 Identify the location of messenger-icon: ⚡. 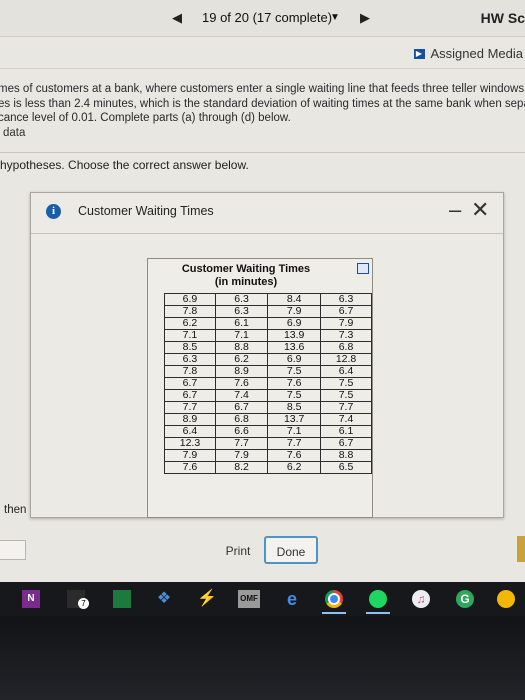
(207, 599).